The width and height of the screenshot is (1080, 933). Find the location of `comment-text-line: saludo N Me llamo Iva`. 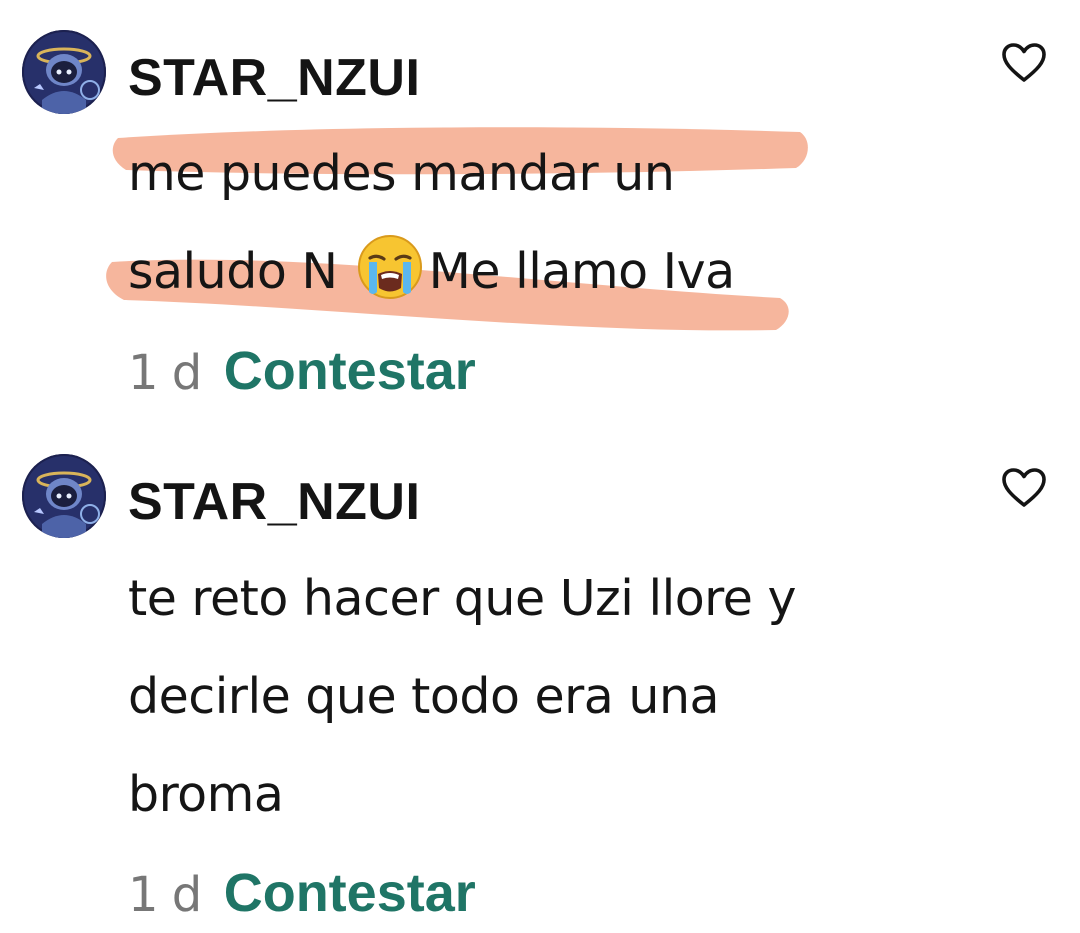

comment-text-line: saludo N Me llamo Iva is located at coordinates (528, 272).